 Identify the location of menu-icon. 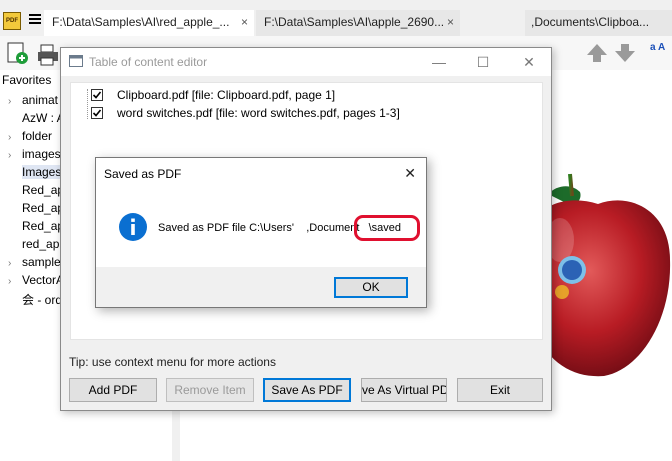
(35, 20).